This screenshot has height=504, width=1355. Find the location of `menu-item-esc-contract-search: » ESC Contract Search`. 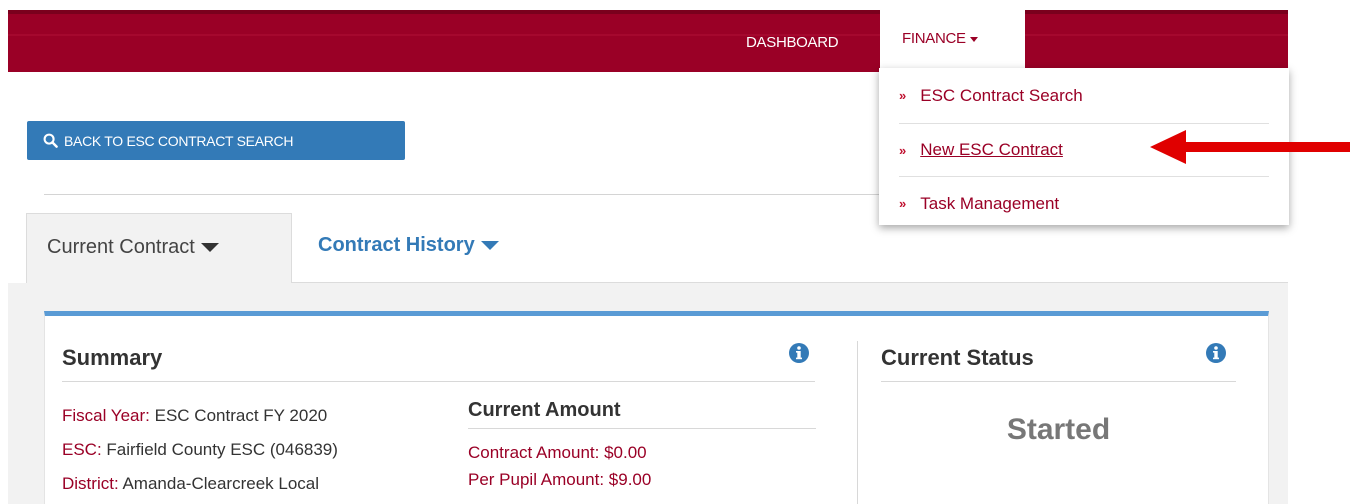

menu-item-esc-contract-search: » ESC Contract Search is located at coordinates (1084, 96).